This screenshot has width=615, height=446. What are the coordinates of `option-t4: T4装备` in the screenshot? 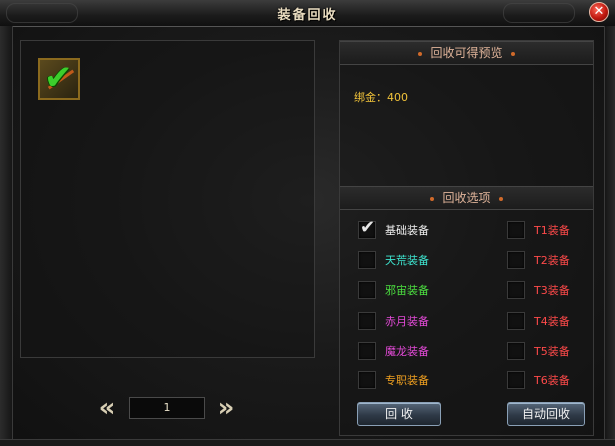 It's located at (538, 321).